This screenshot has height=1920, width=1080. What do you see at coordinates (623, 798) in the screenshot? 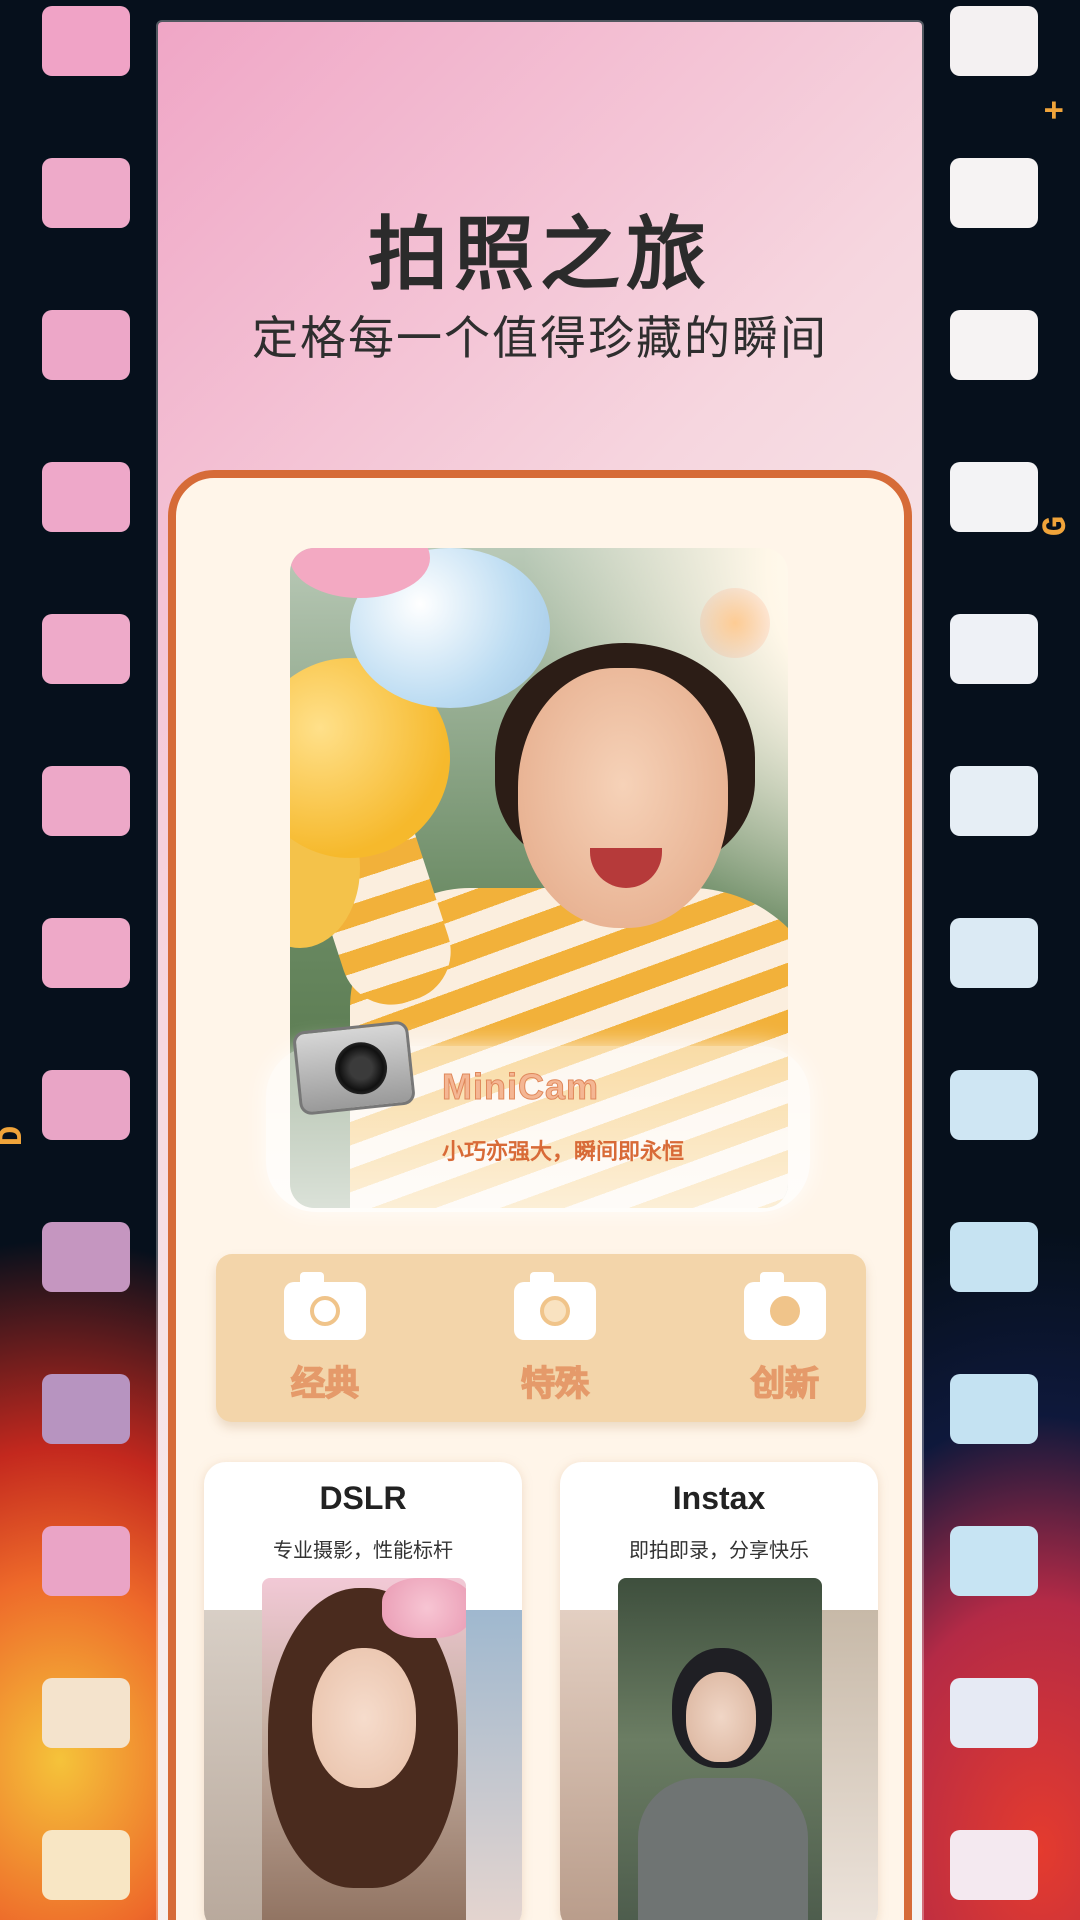
I see `hero-photo-face` at bounding box center [623, 798].